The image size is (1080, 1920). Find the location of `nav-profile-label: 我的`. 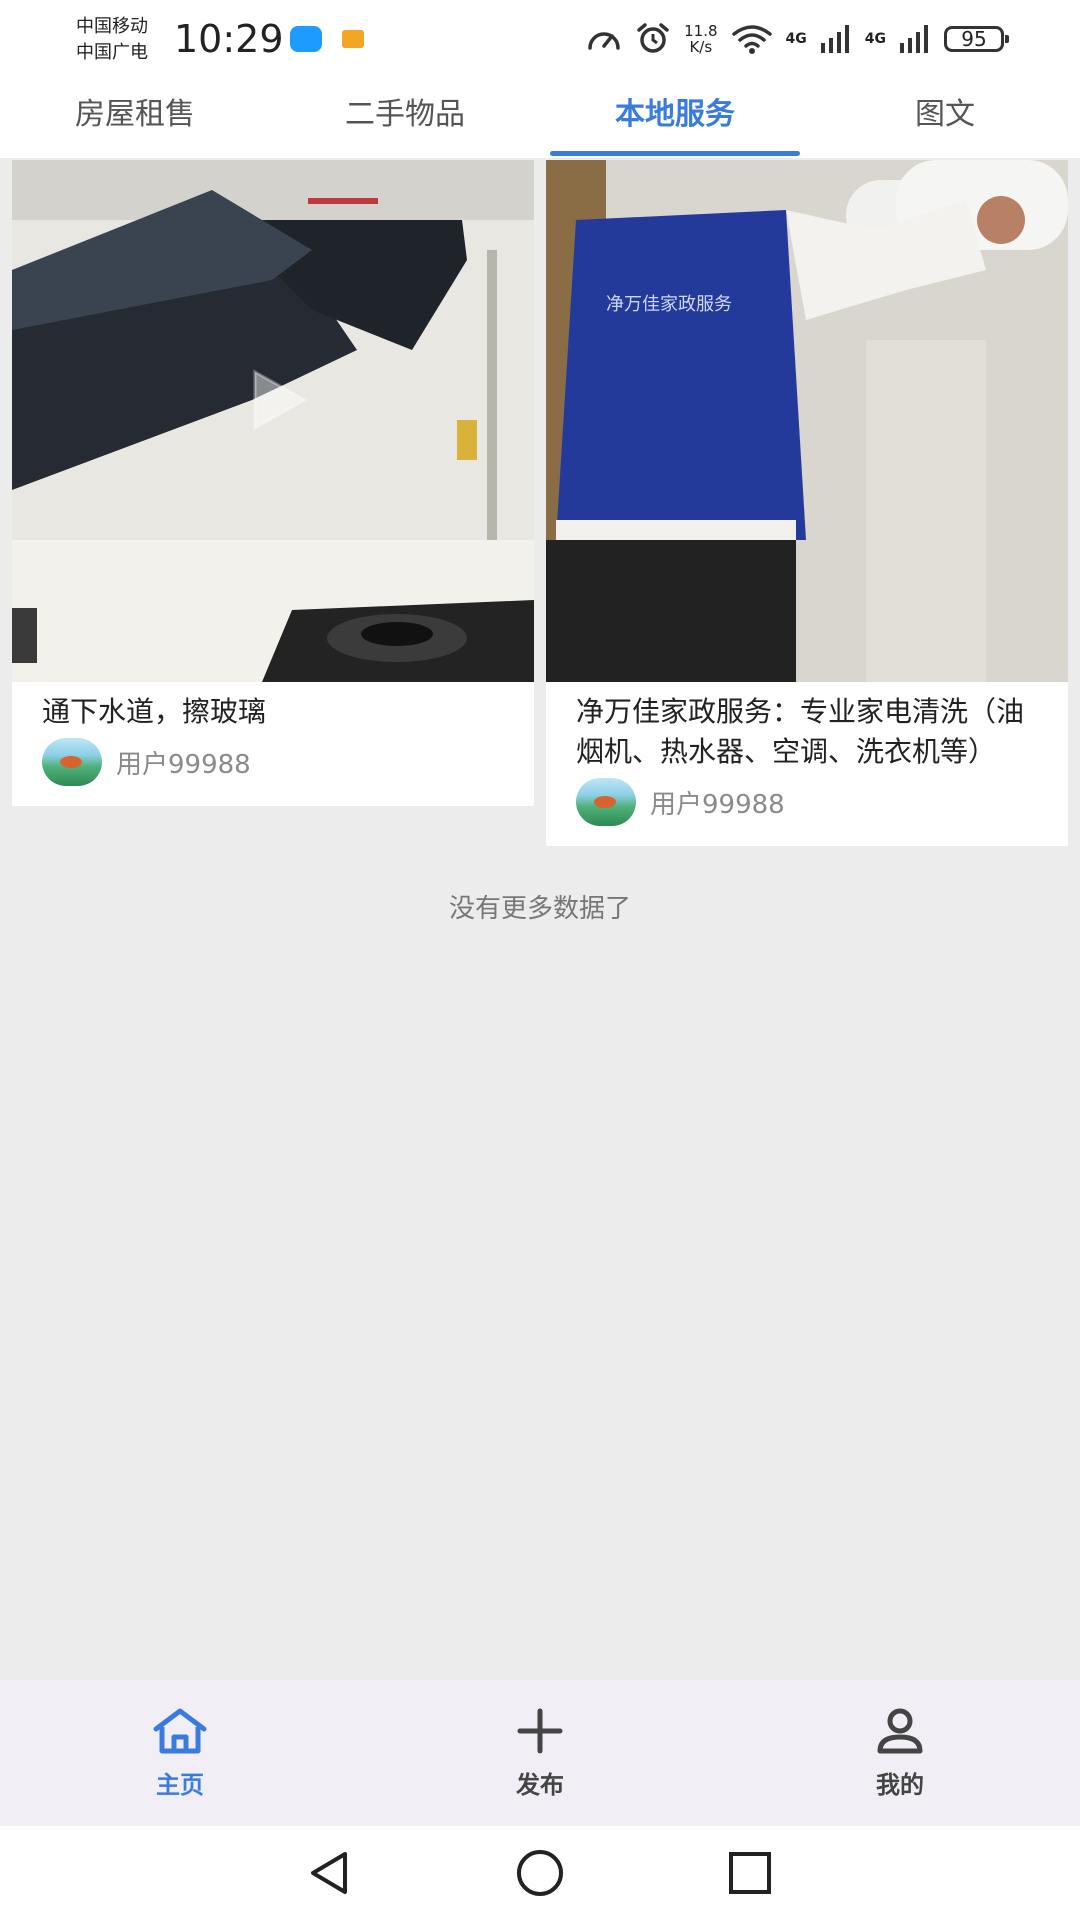

nav-profile-label: 我的 is located at coordinates (900, 1784).